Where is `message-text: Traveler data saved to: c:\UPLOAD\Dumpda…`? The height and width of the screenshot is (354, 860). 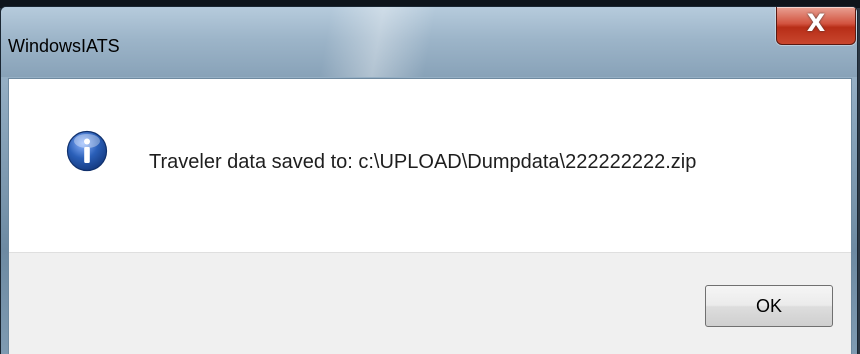
message-text: Traveler data saved to: c:\UPLOAD\Dumpda… is located at coordinates (423, 162).